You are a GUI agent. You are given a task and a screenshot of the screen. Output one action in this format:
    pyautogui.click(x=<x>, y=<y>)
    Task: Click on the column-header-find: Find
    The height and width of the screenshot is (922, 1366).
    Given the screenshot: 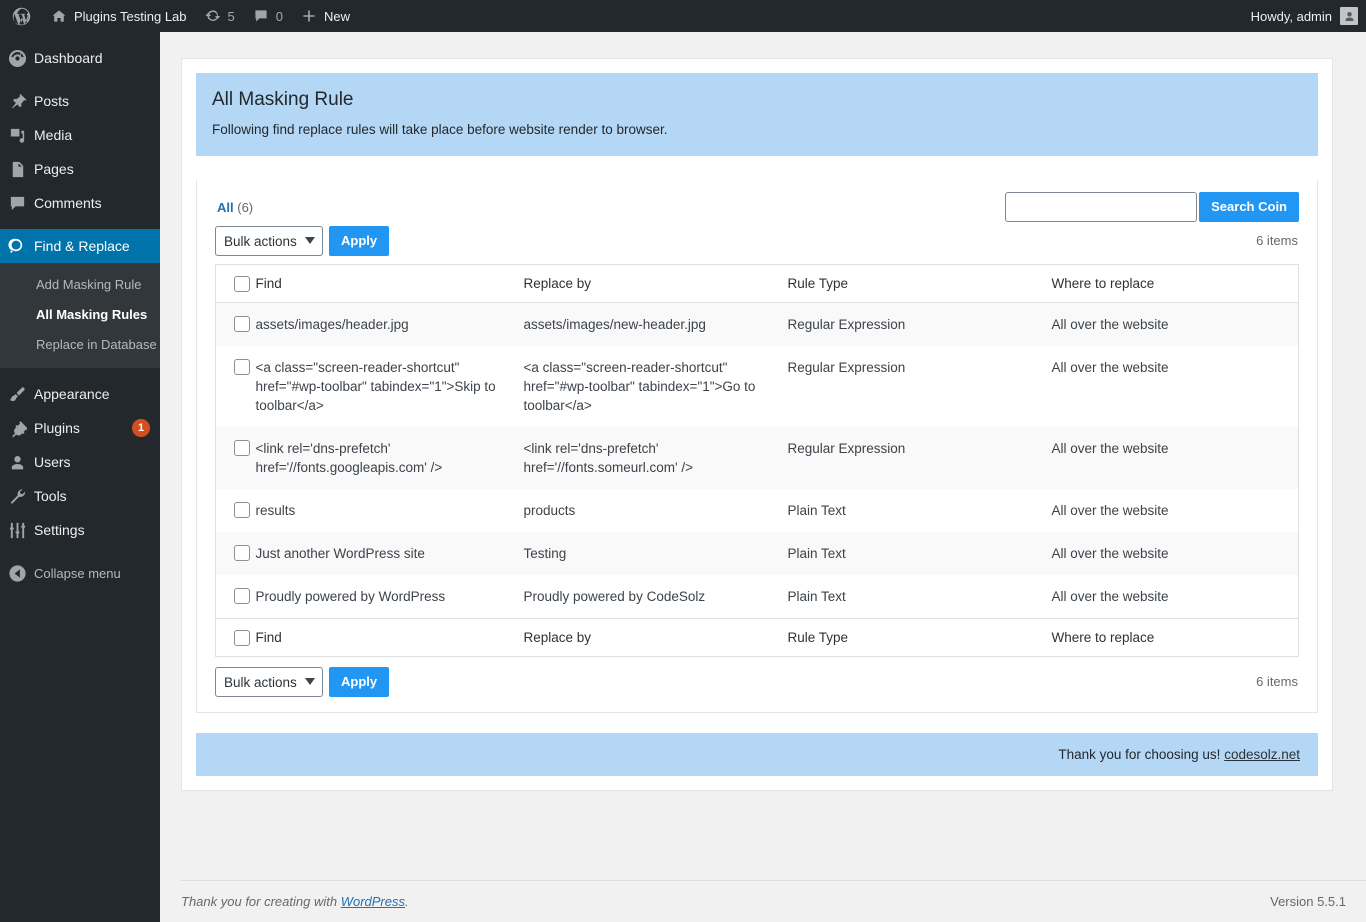 What is the action you would take?
    pyautogui.click(x=389, y=283)
    